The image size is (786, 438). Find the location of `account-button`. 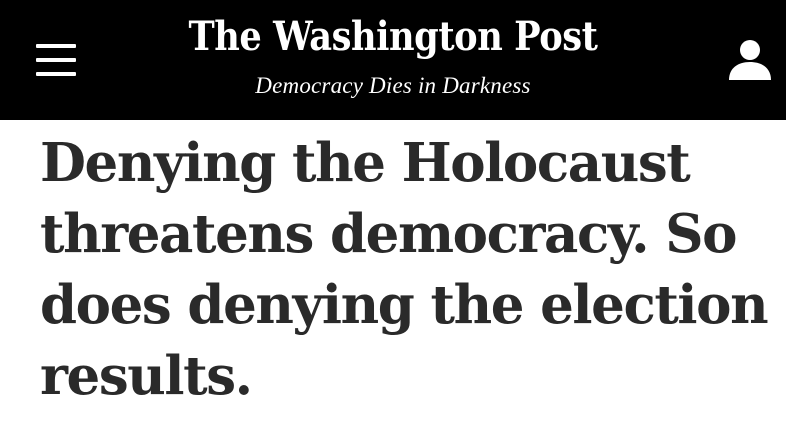

account-button is located at coordinates (750, 61).